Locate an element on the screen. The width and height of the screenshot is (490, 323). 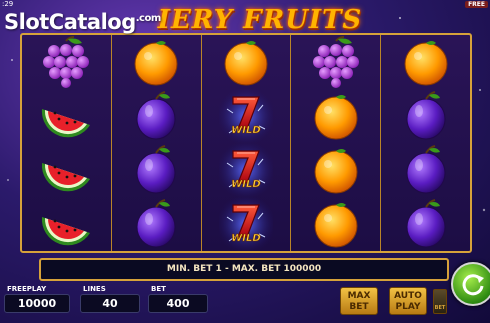
watermark-main: SlotCatalog is located at coordinates (70, 22).